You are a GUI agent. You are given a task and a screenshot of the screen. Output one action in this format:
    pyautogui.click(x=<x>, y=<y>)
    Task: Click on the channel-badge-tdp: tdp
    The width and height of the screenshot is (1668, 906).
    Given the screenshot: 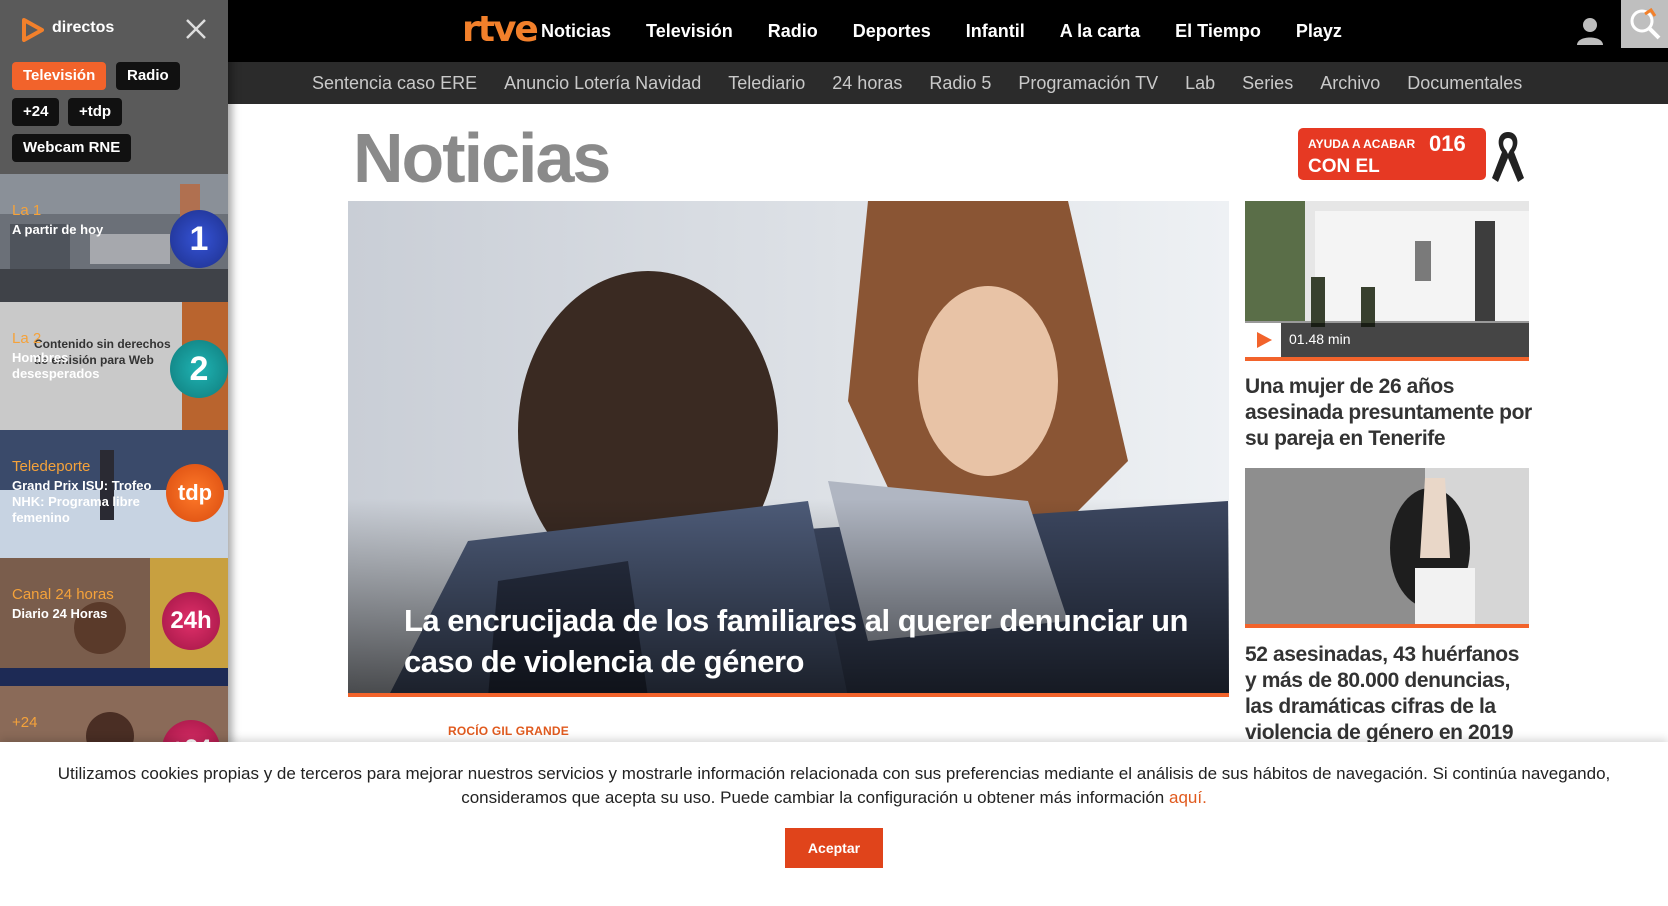 What is the action you would take?
    pyautogui.click(x=195, y=493)
    